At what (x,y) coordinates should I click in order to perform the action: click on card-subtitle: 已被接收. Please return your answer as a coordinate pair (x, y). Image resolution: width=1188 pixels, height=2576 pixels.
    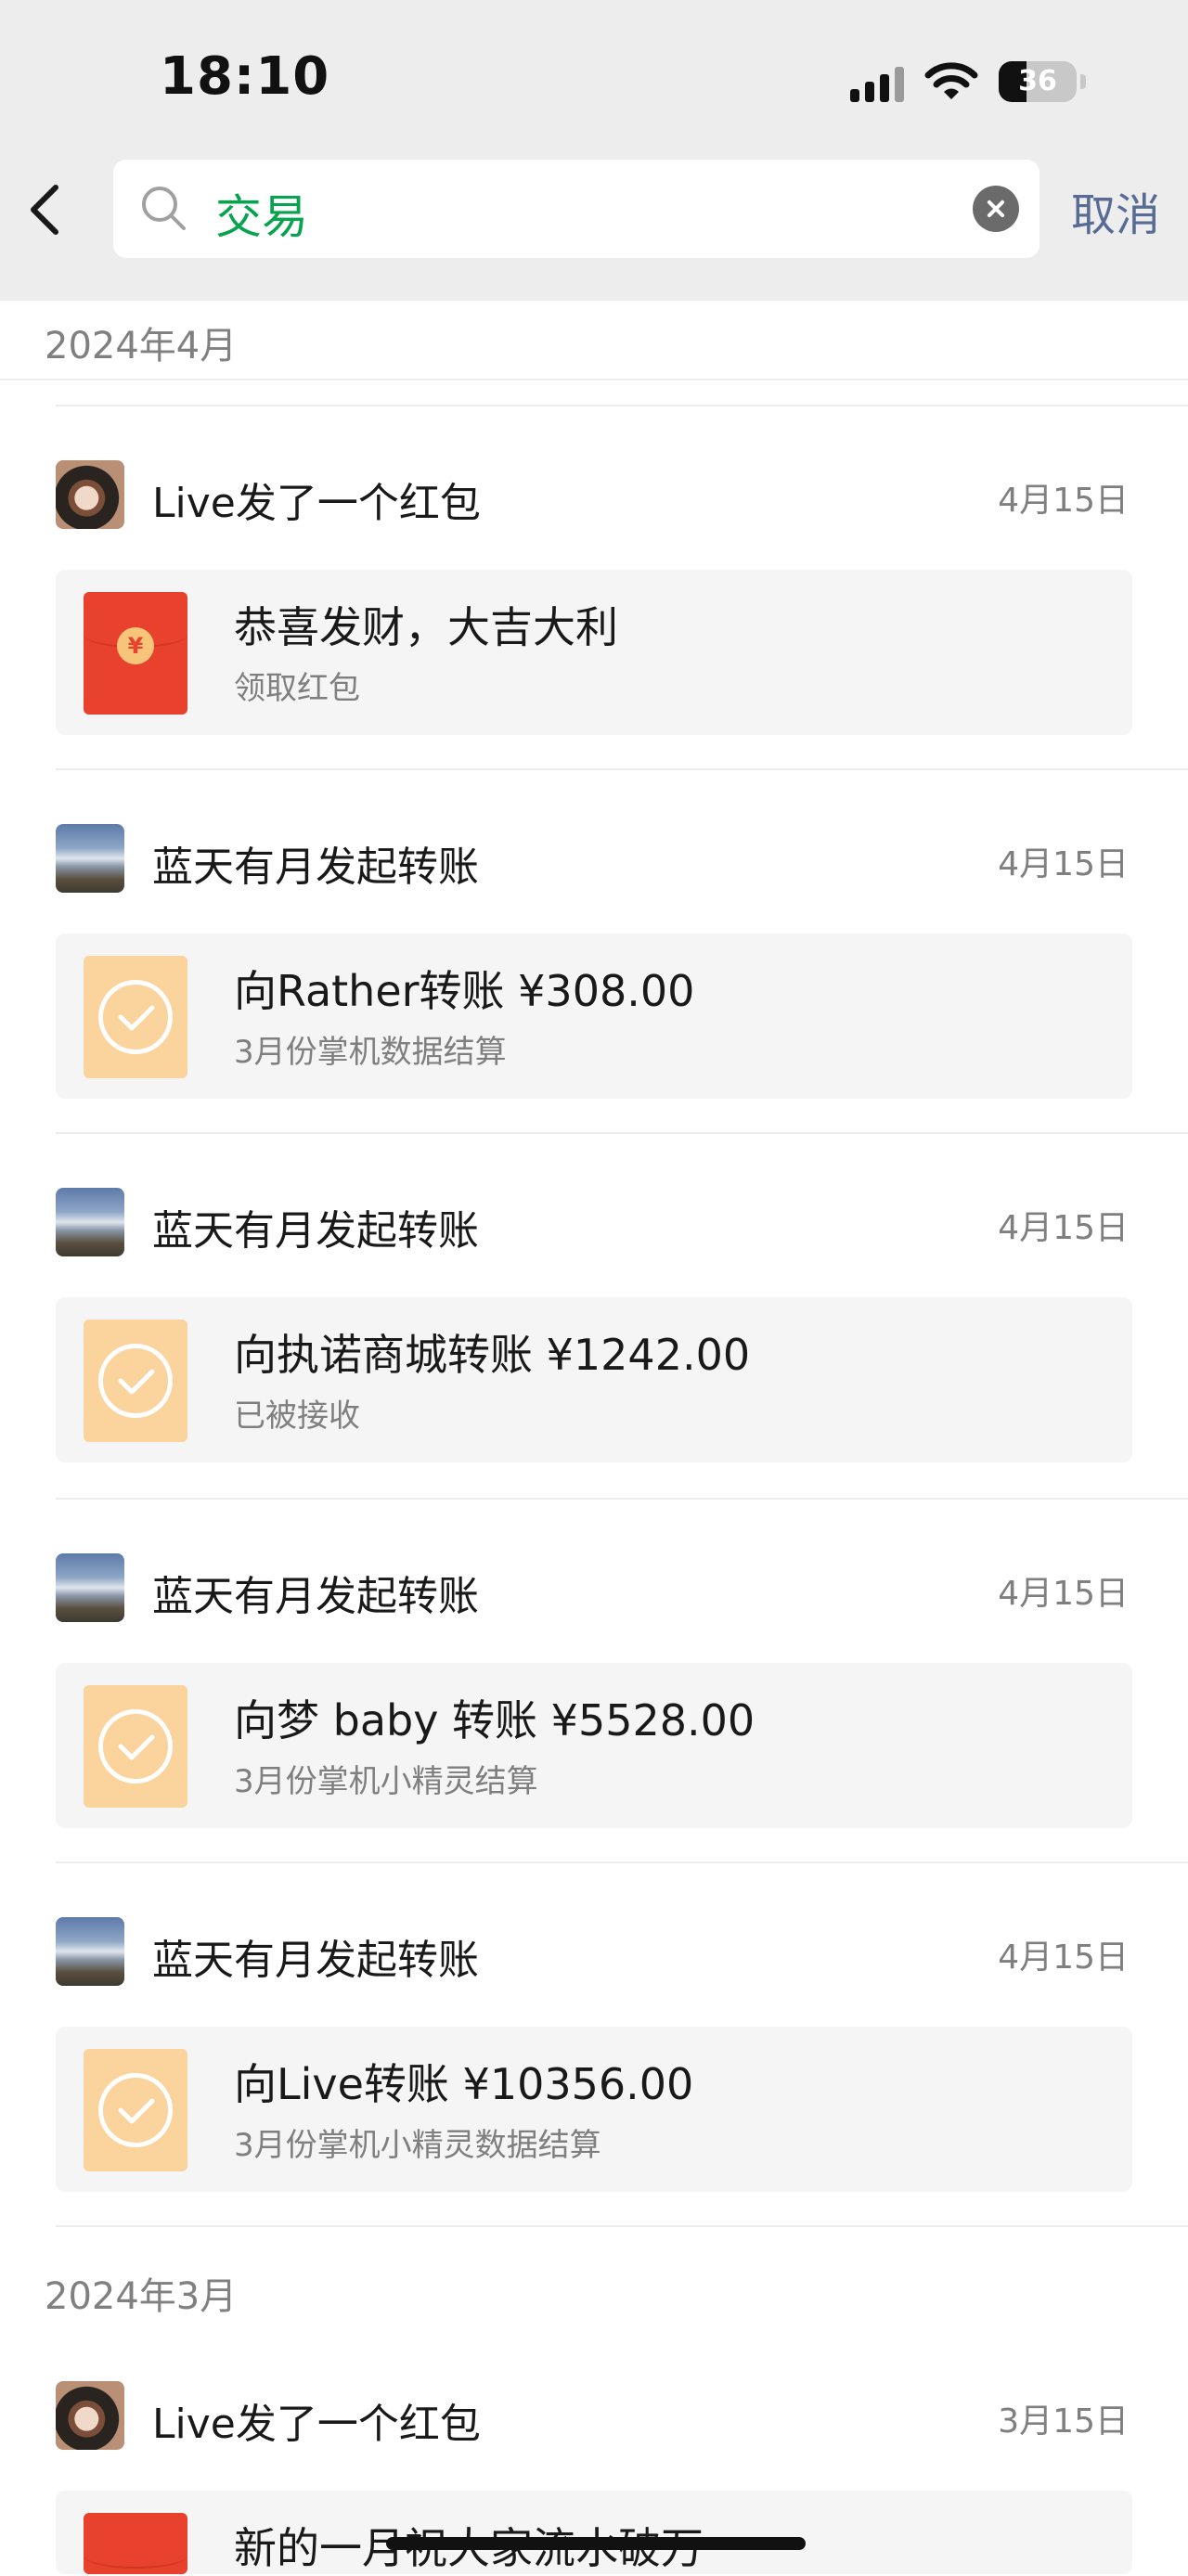
    Looking at the image, I should click on (297, 1416).